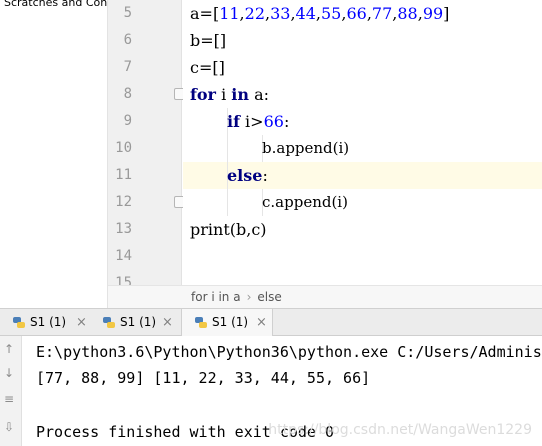 This screenshot has height=446, width=542. What do you see at coordinates (127, 67) in the screenshot?
I see `line-number: 7` at bounding box center [127, 67].